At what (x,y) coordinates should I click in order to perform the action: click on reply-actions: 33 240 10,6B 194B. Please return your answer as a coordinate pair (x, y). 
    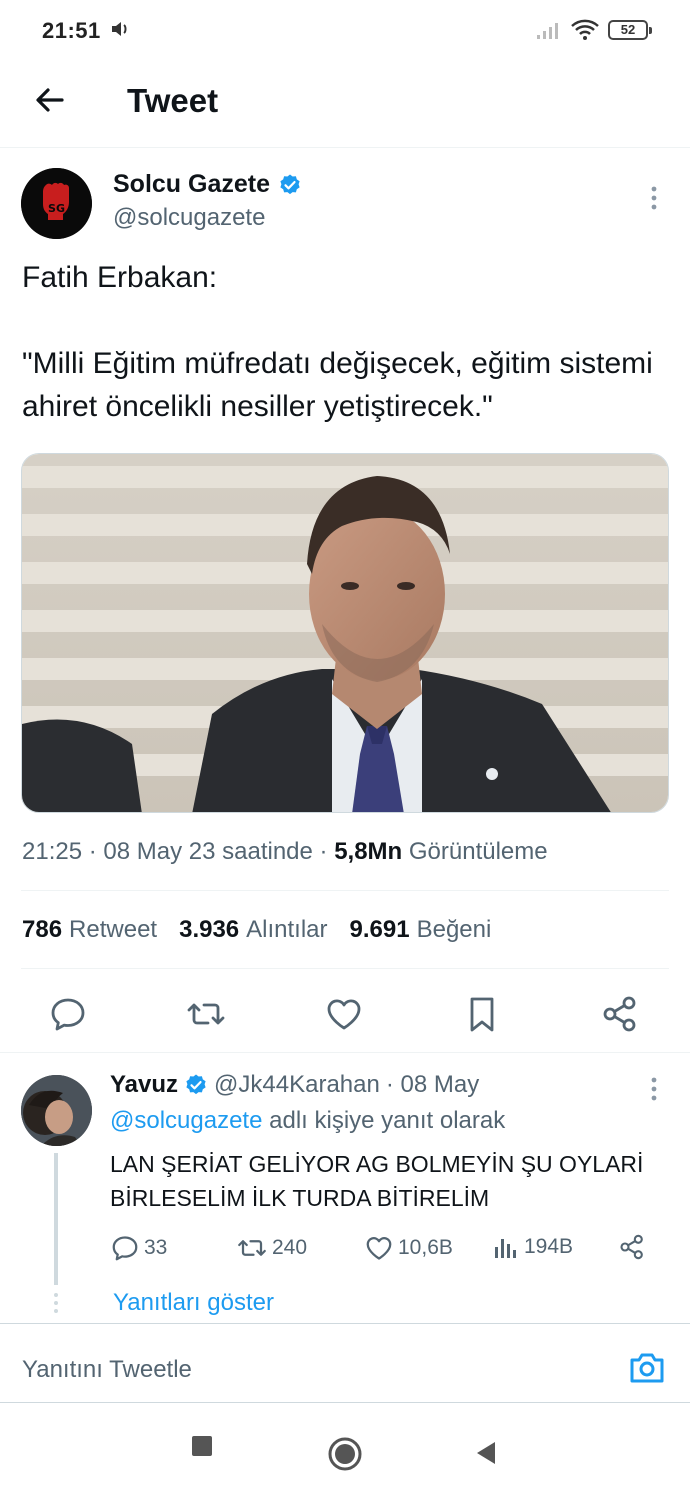
    Looking at the image, I should click on (390, 1251).